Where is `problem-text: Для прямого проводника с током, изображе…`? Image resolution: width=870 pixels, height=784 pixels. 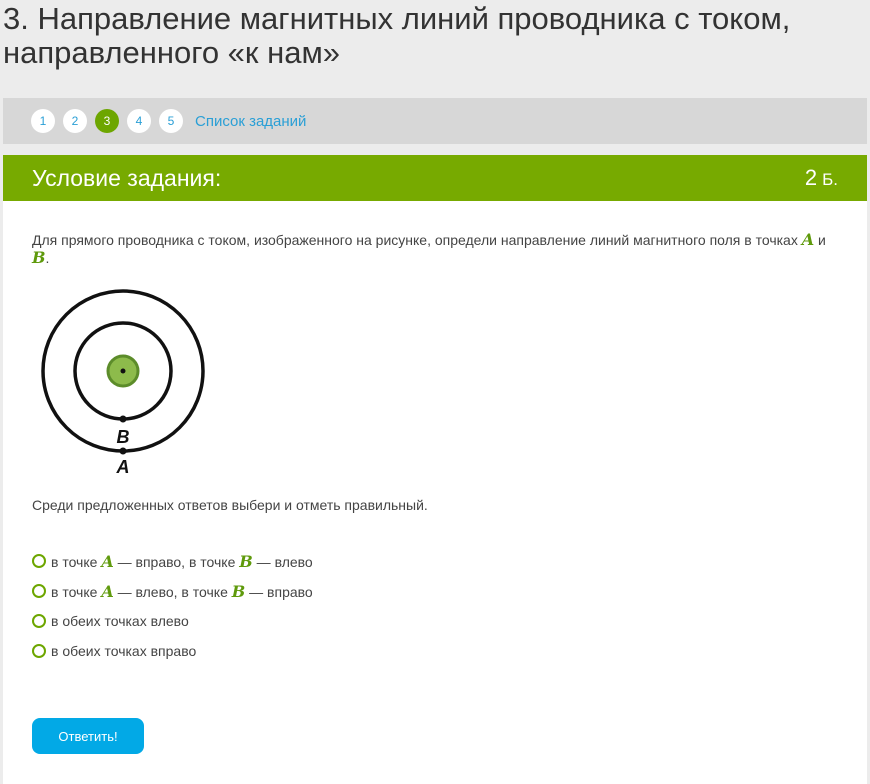
problem-text: Для прямого проводника с током, изображе… is located at coordinates (437, 249).